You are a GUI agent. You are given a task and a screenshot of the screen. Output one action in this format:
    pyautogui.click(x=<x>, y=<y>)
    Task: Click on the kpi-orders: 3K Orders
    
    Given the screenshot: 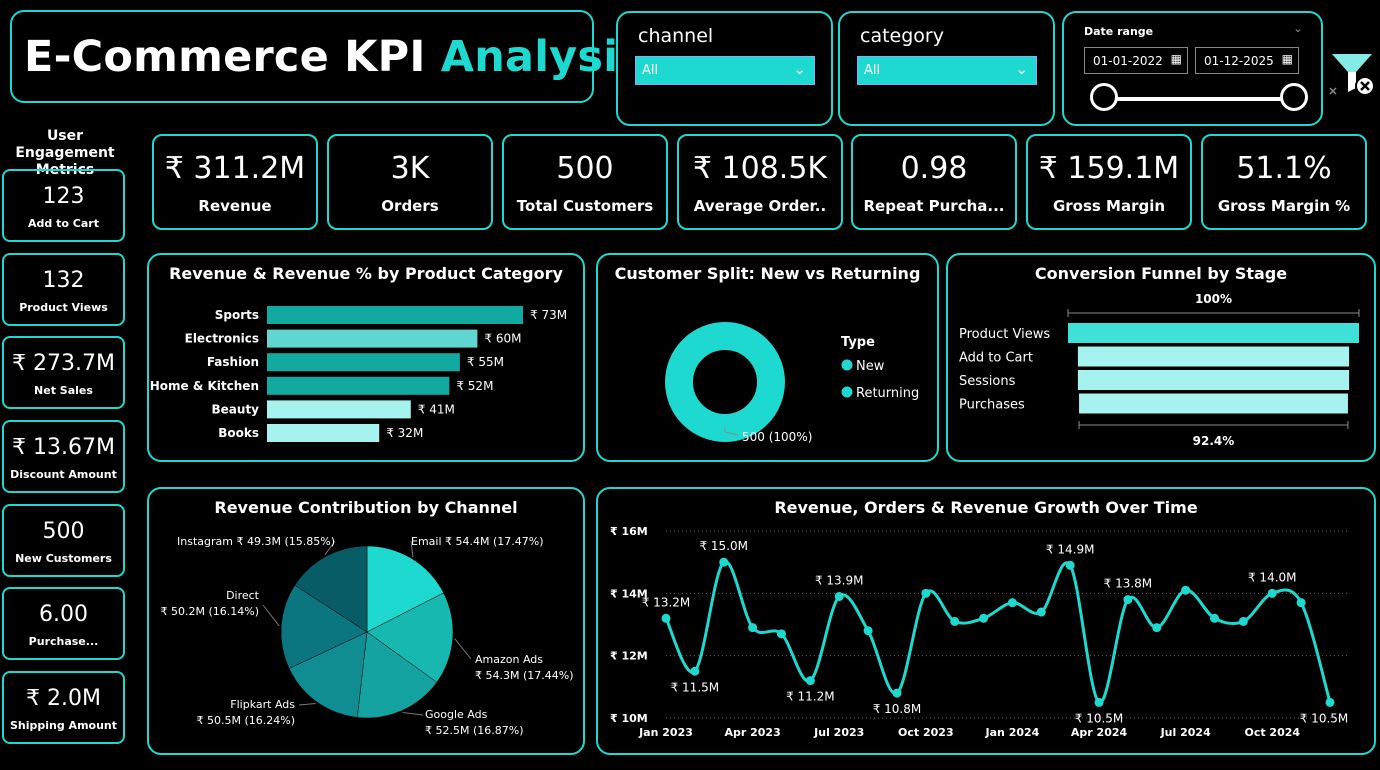 What is the action you would take?
    pyautogui.click(x=410, y=182)
    